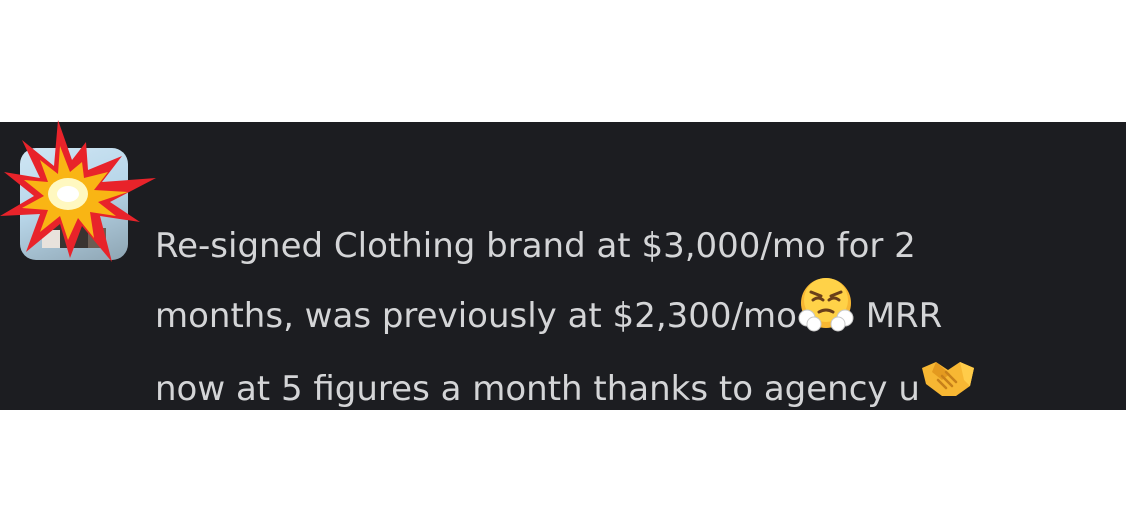 The height and width of the screenshot is (512, 1126). Describe the element at coordinates (948, 387) in the screenshot. I see `handshake-emoji-icon` at that location.